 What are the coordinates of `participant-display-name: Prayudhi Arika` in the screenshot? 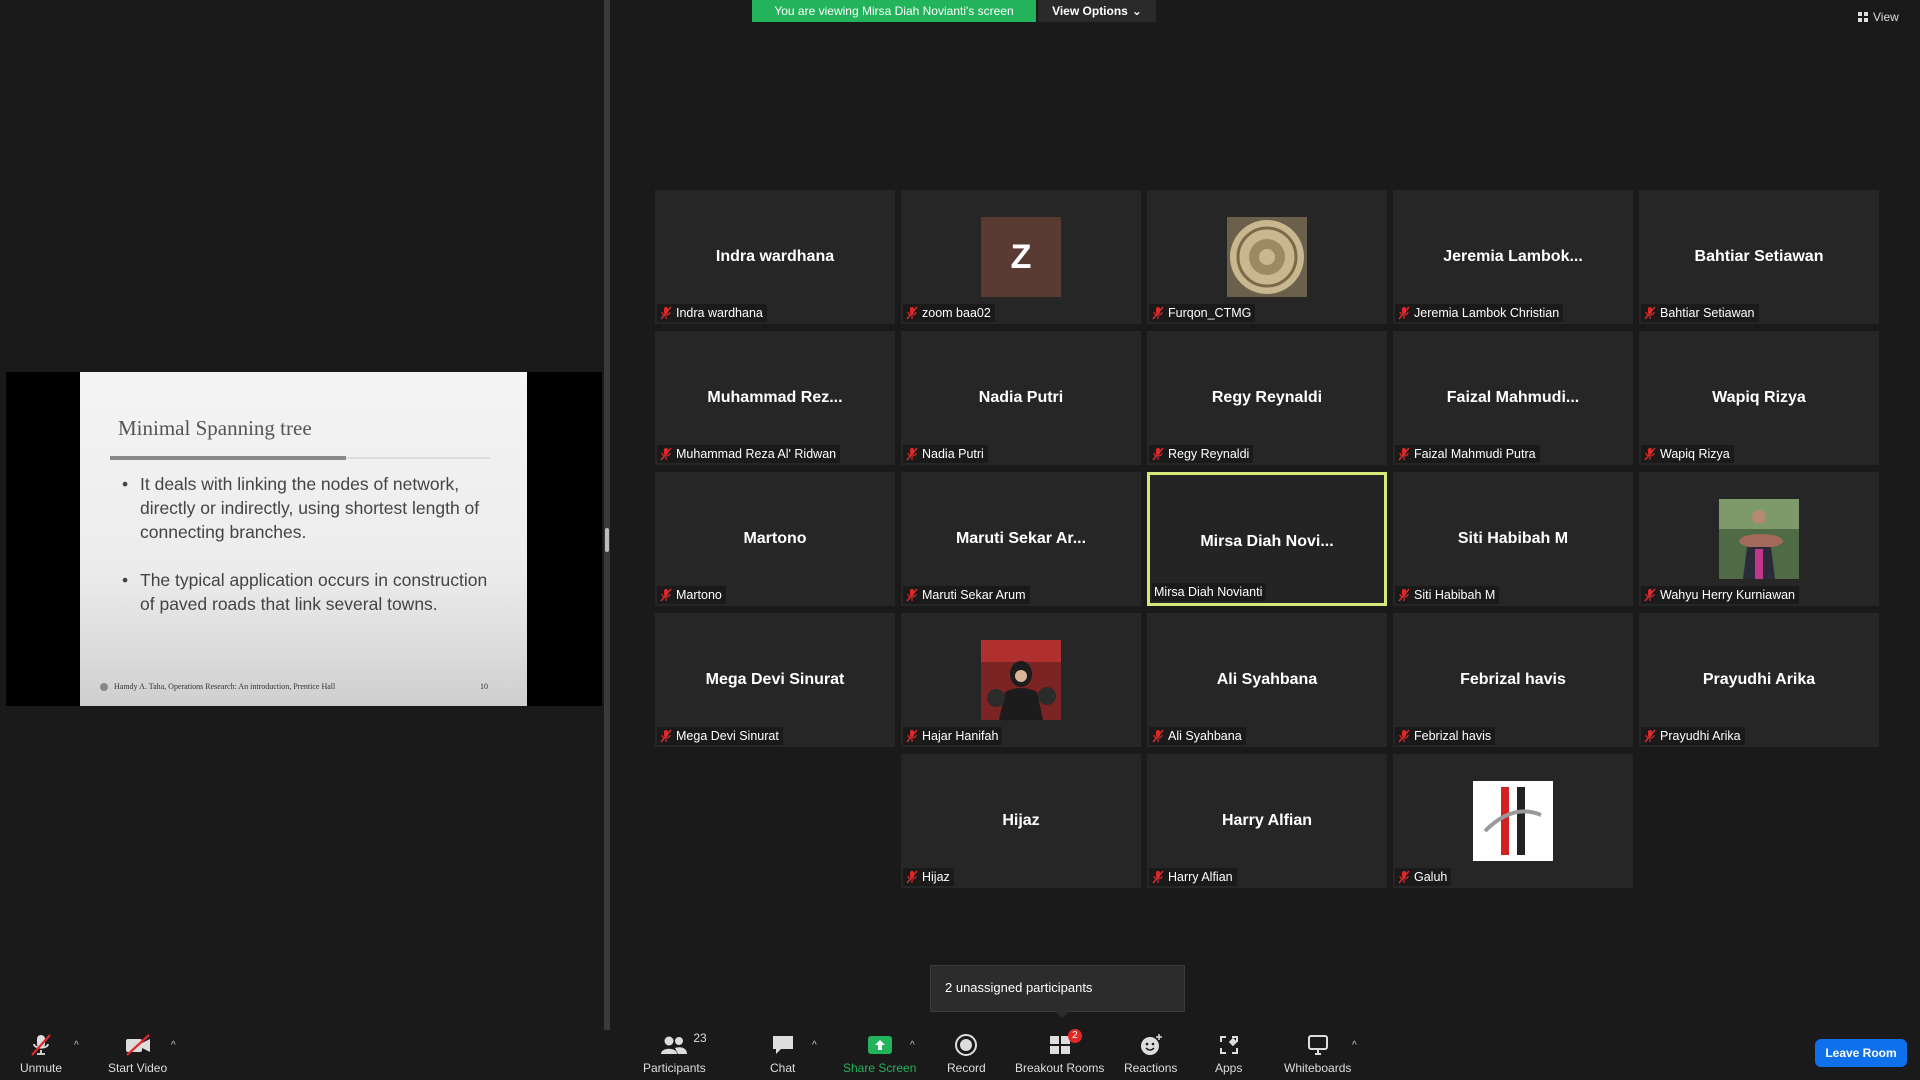 It's located at (1759, 679).